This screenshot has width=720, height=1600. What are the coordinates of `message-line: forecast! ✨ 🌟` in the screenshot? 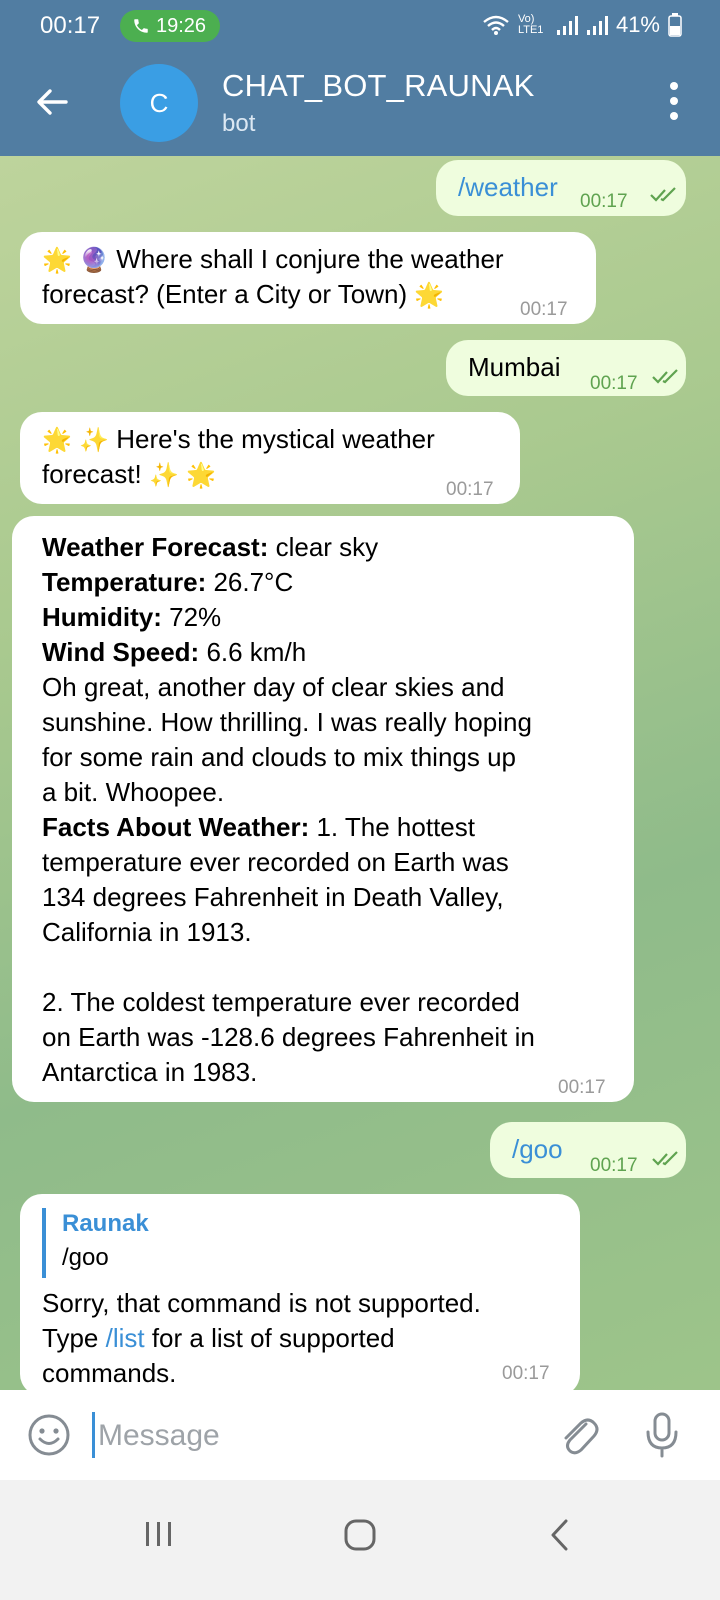 It's located at (129, 475).